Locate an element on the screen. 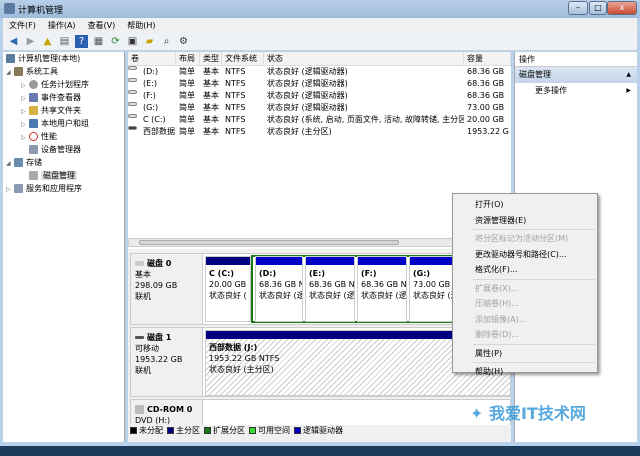  submenu-arrow-icon: ▶ is located at coordinates (628, 90).